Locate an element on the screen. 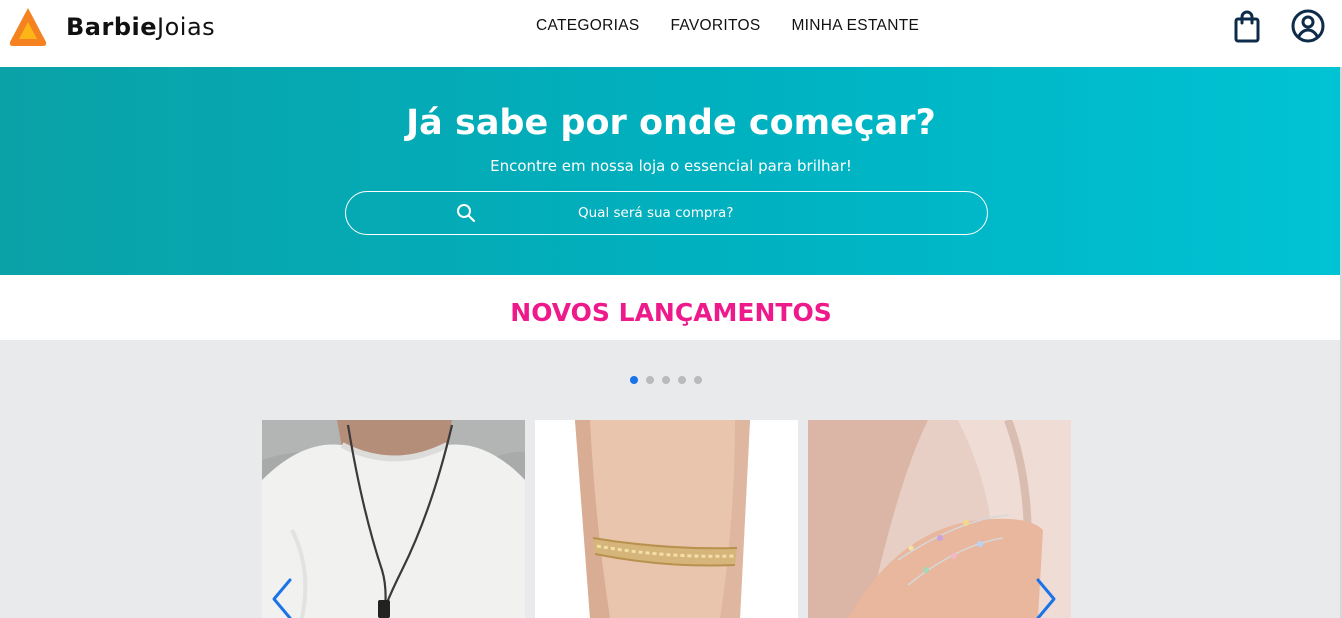 This screenshot has height=618, width=1342. user-circle-icon is located at coordinates (1308, 26).